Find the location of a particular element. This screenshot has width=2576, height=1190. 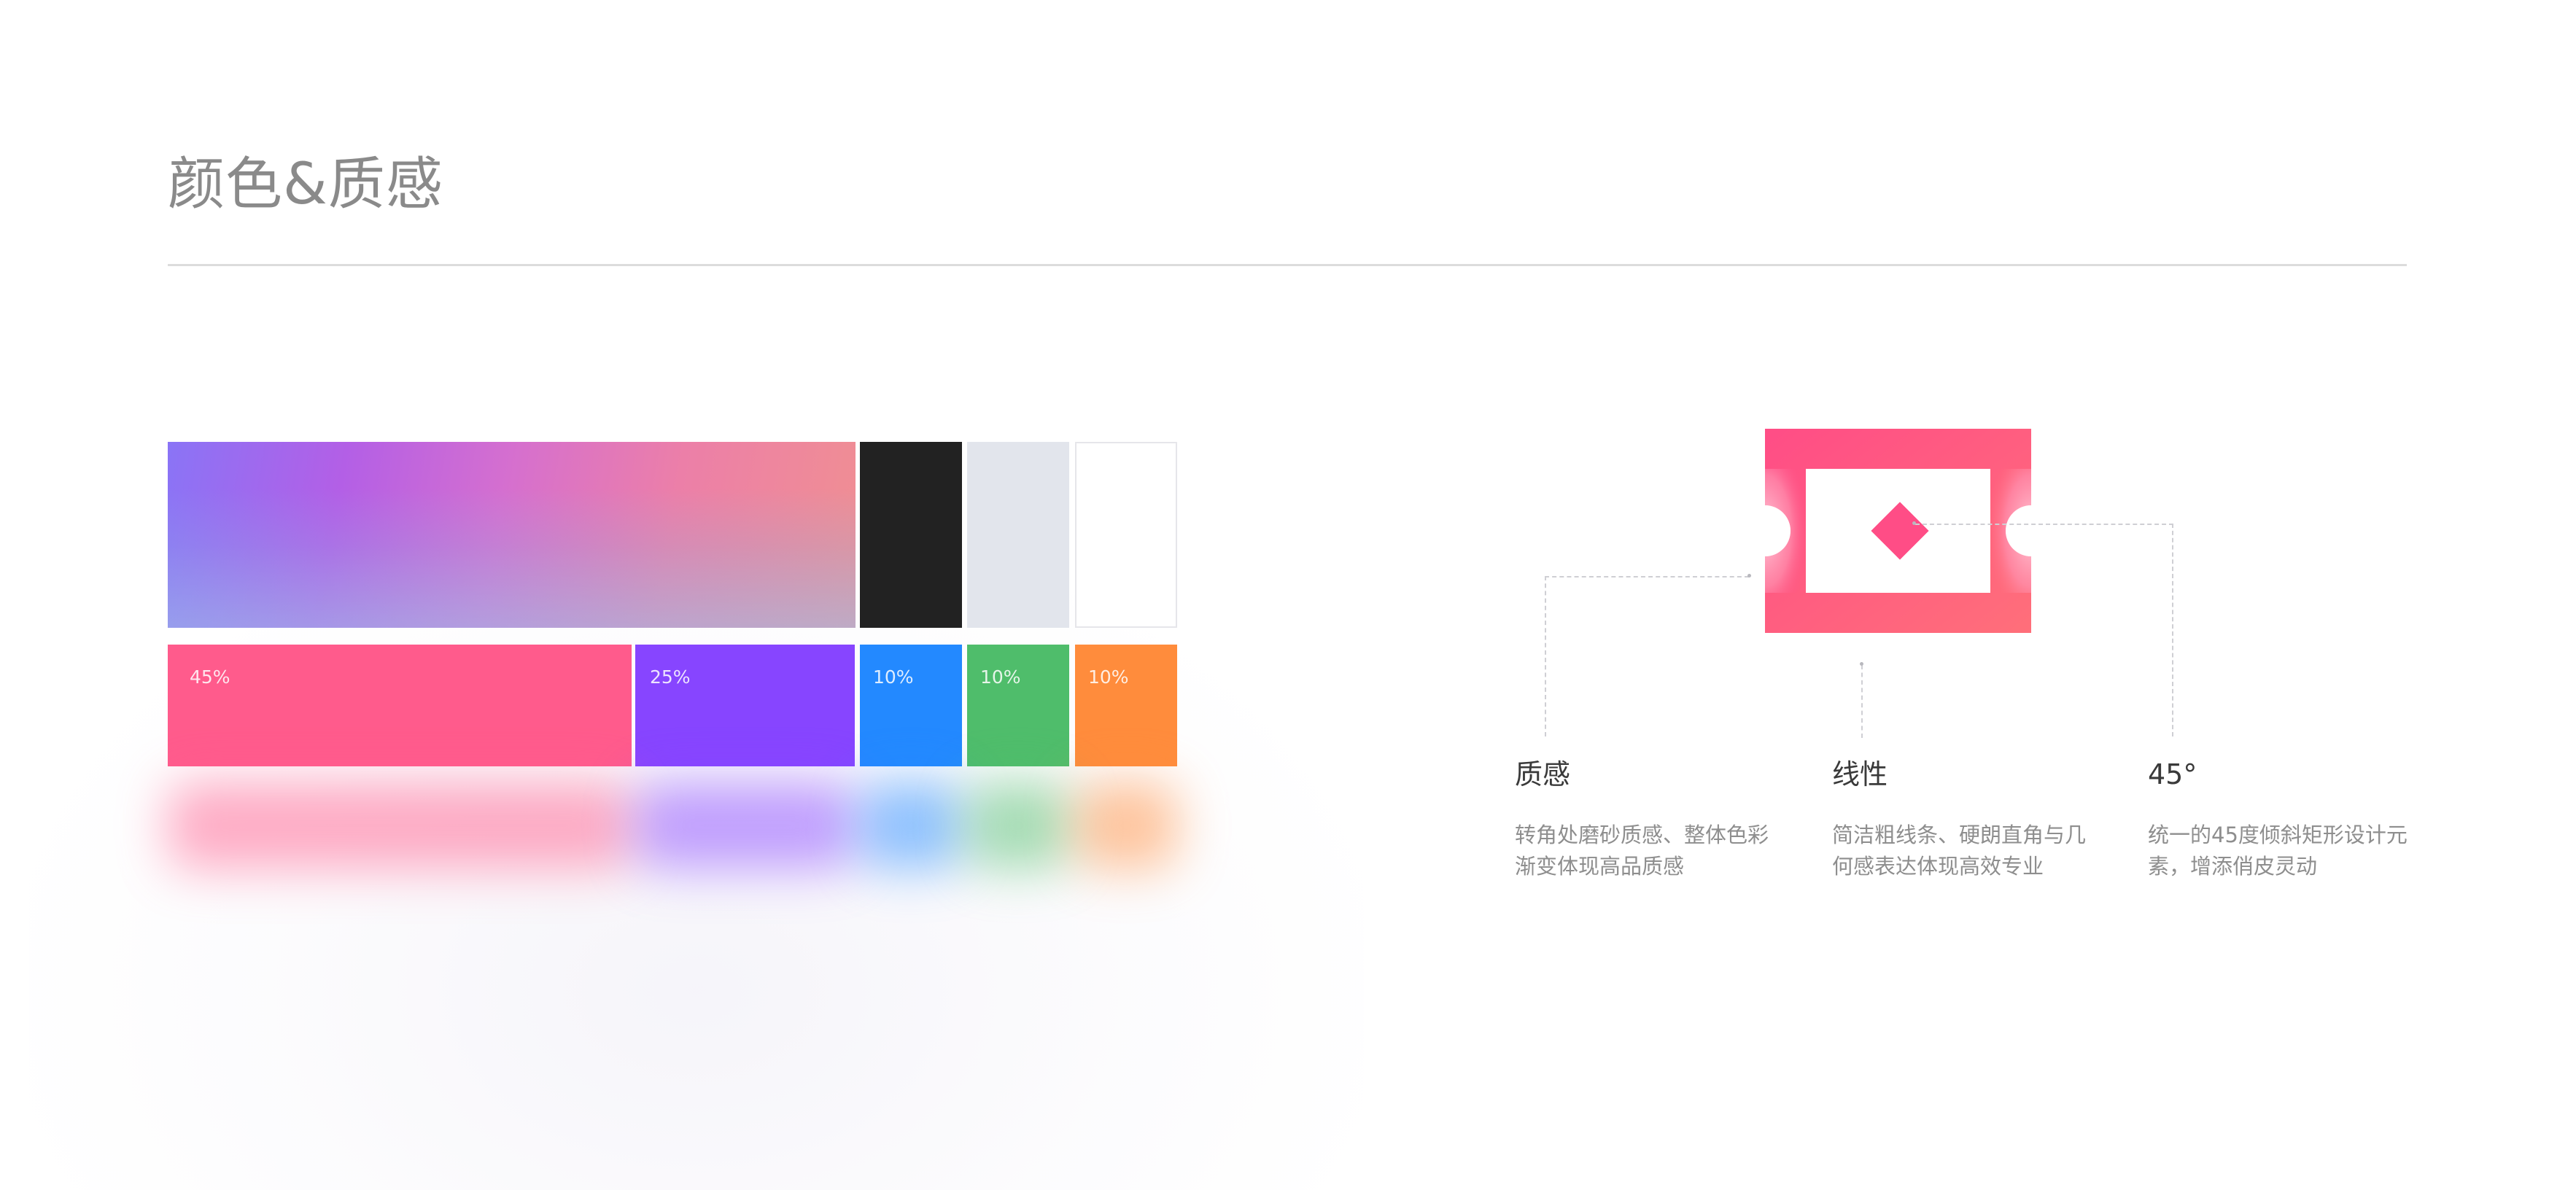

gradient-swatch is located at coordinates (512, 535).